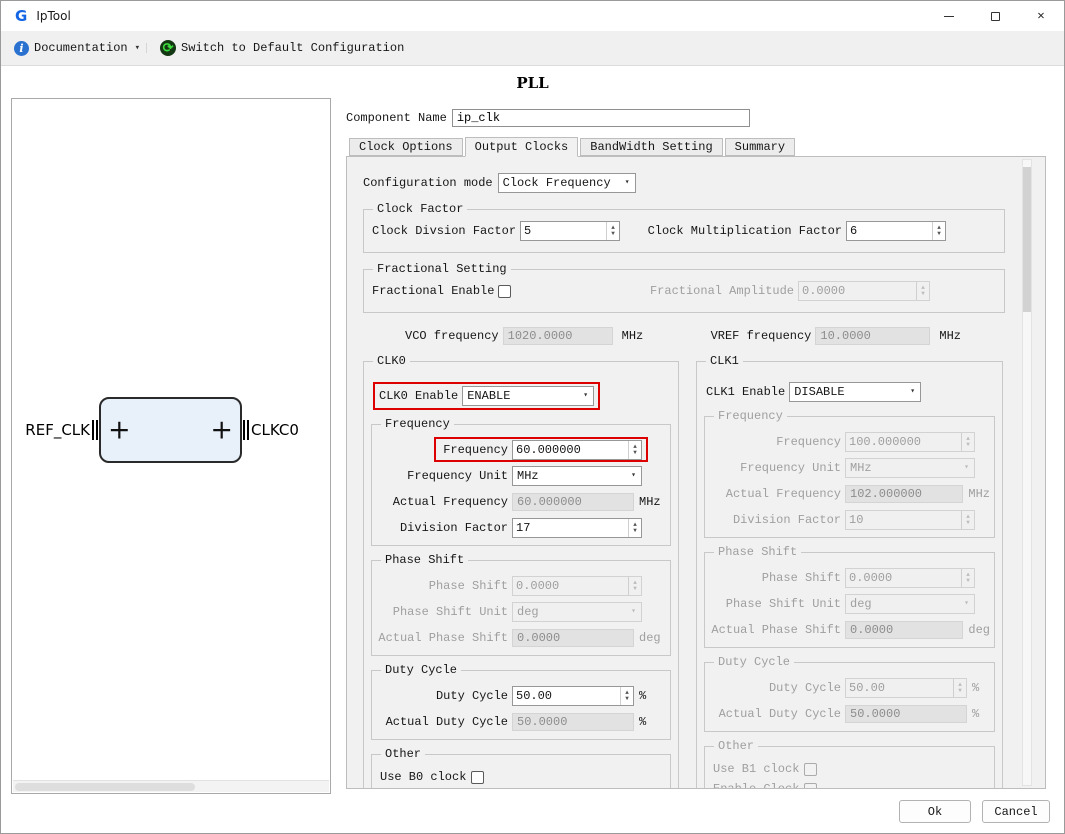 Image resolution: width=1065 pixels, height=834 pixels. What do you see at coordinates (566, 183) in the screenshot?
I see `configuration-mode-combobox: Clock Frequency ▾` at bounding box center [566, 183].